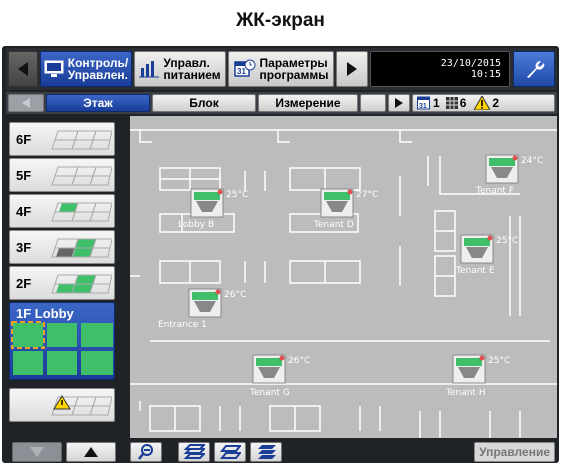 The width and height of the screenshot is (561, 464). I want to click on schedule-icon: 31, so click(423, 103).